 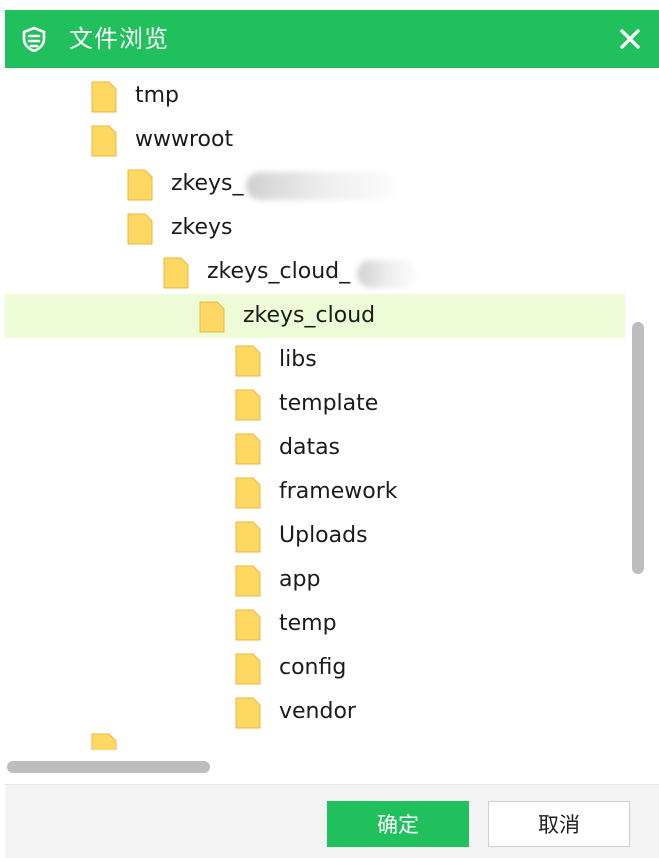 I want to click on window-title: 文件浏览, so click(x=119, y=39).